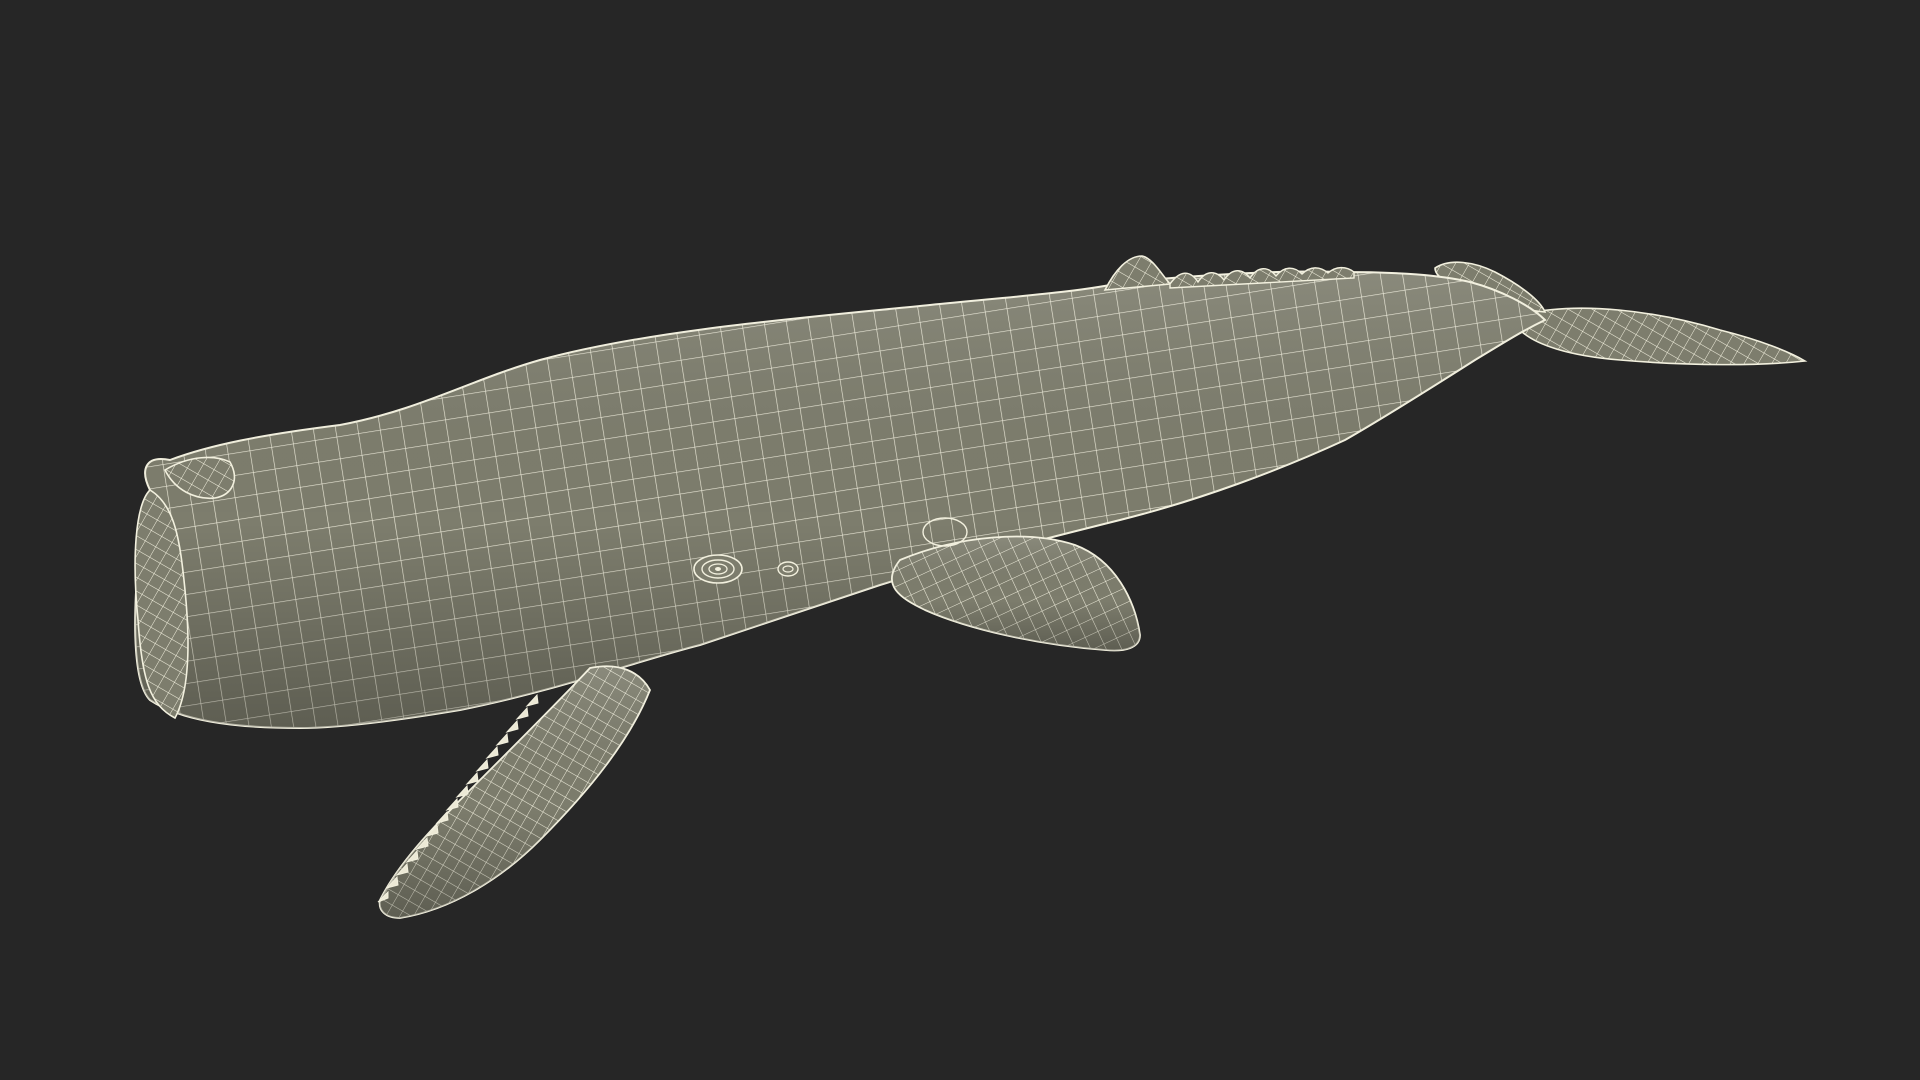 This screenshot has height=1080, width=1920. Describe the element at coordinates (1015, 593) in the screenshot. I see `pectoral-fin` at that location.